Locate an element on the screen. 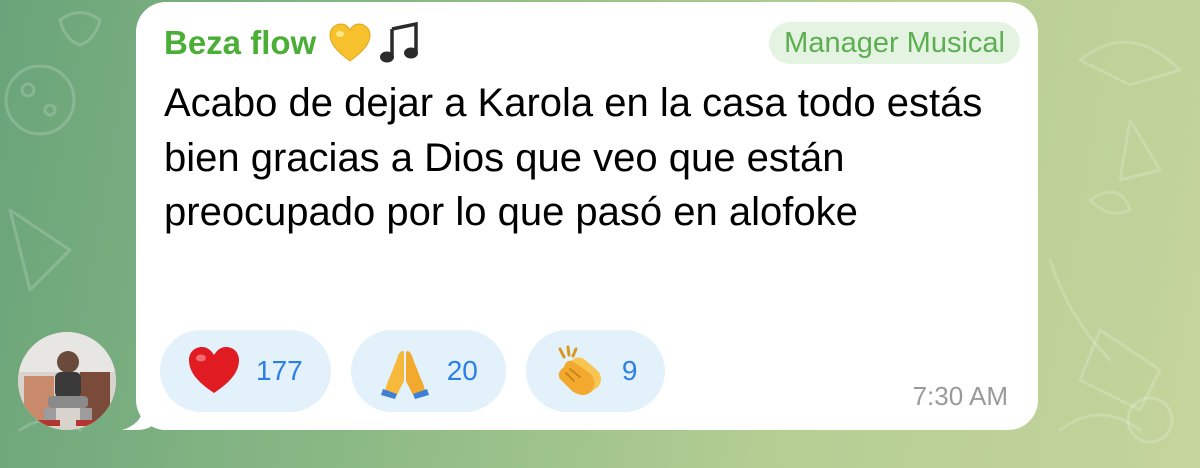 This screenshot has height=468, width=1200. reaction-count: 177 is located at coordinates (279, 370).